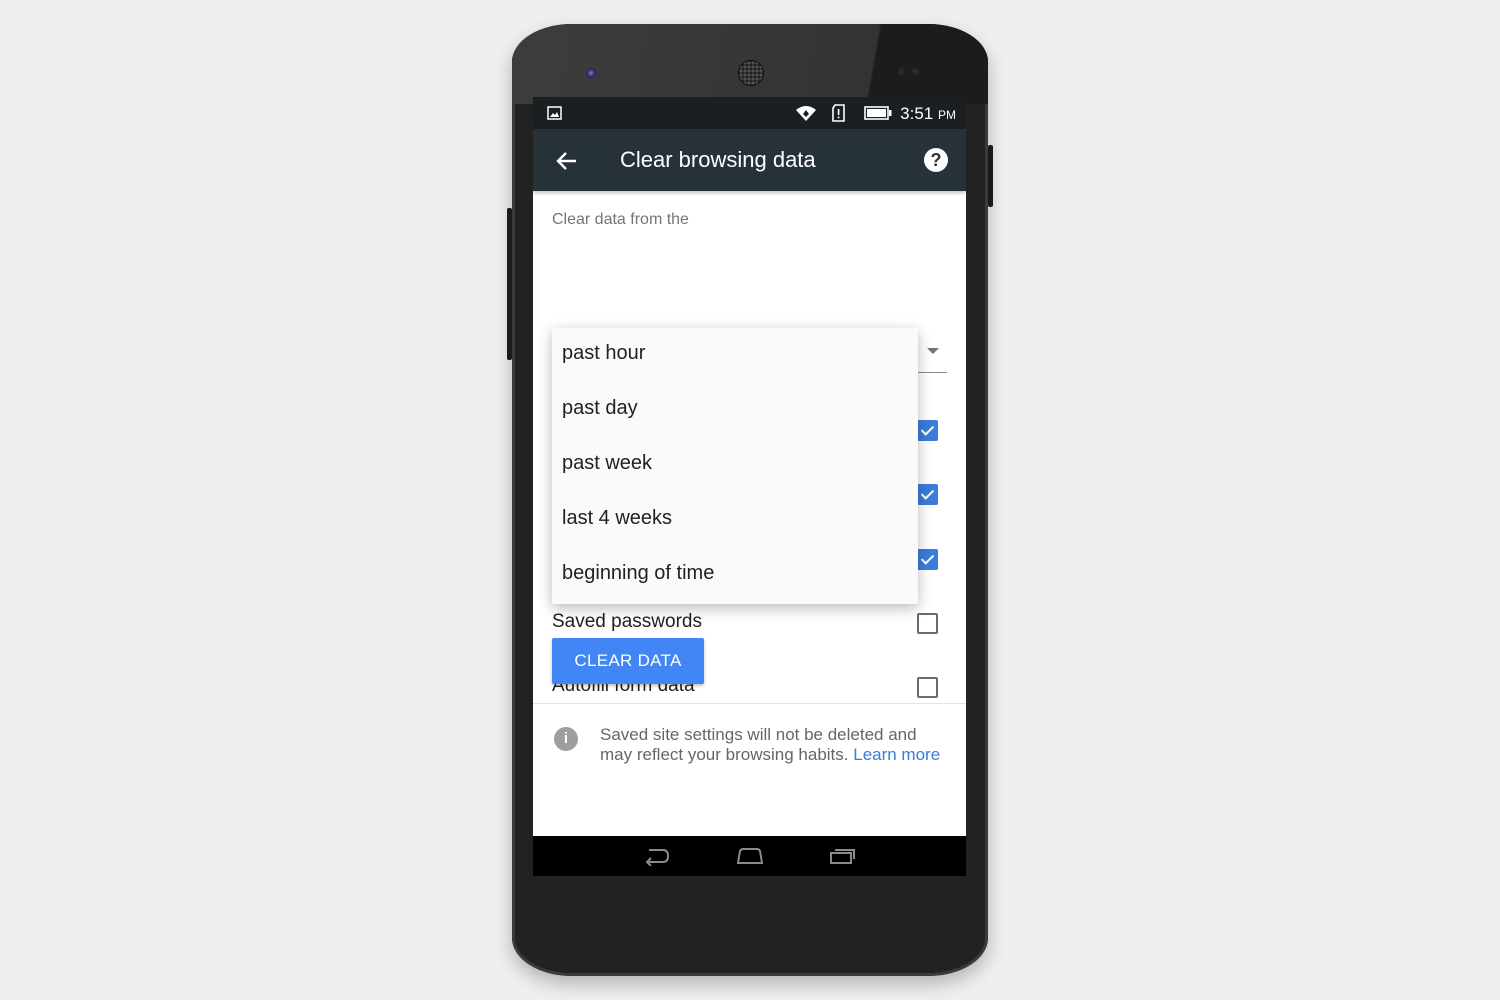  I want to click on power-button, so click(990, 176).